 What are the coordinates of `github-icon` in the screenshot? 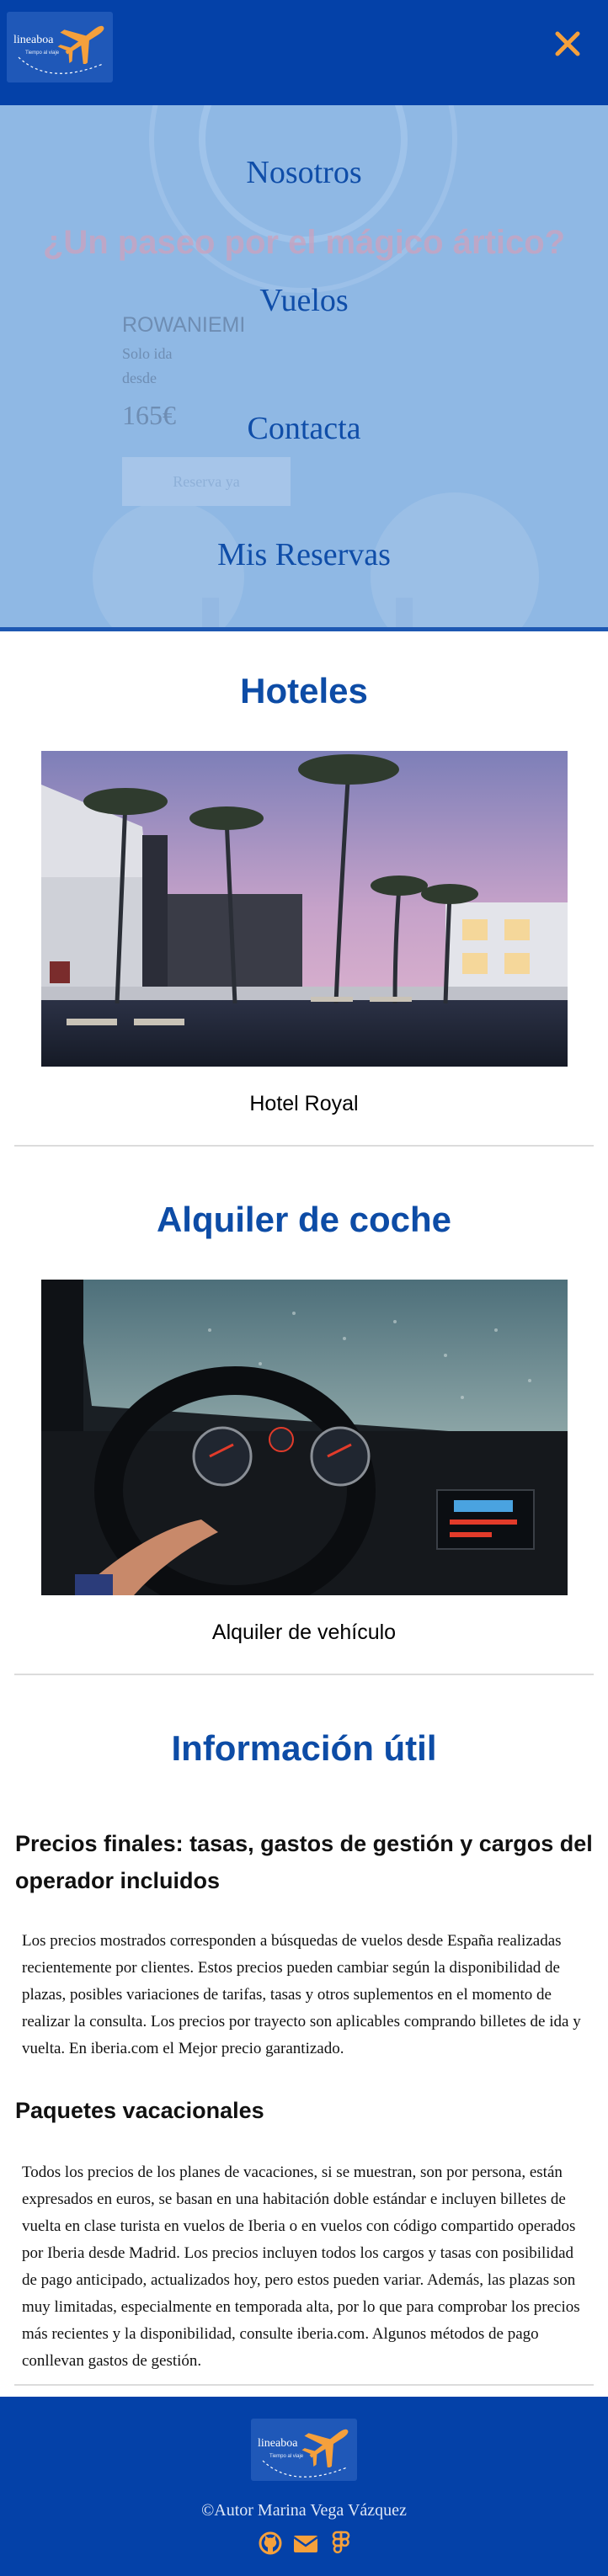 It's located at (270, 2543).